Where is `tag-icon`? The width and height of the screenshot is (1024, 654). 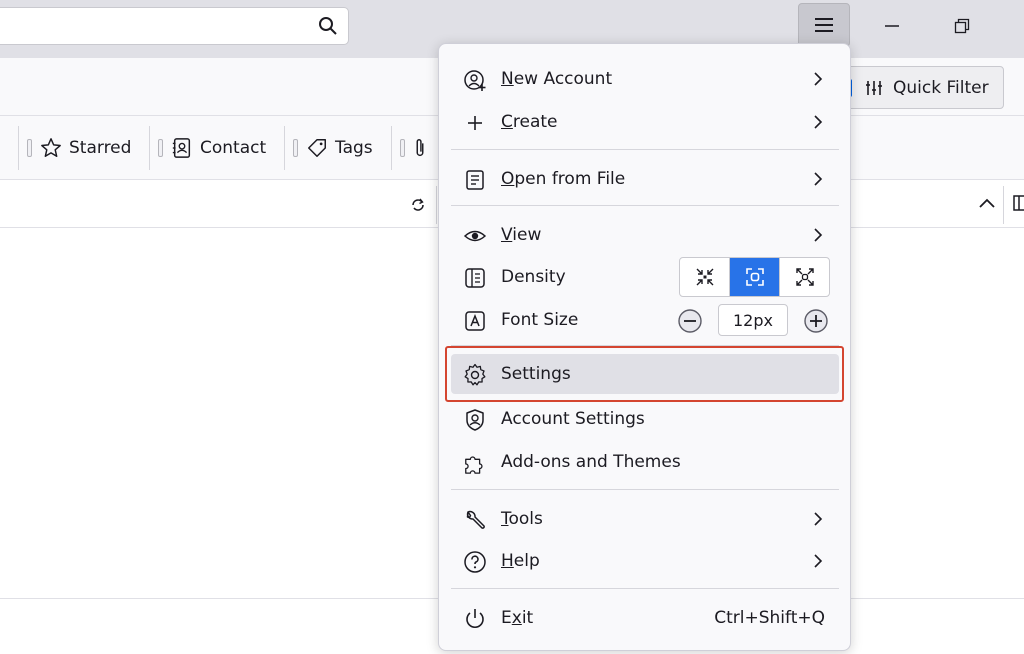
tag-icon is located at coordinates (317, 148).